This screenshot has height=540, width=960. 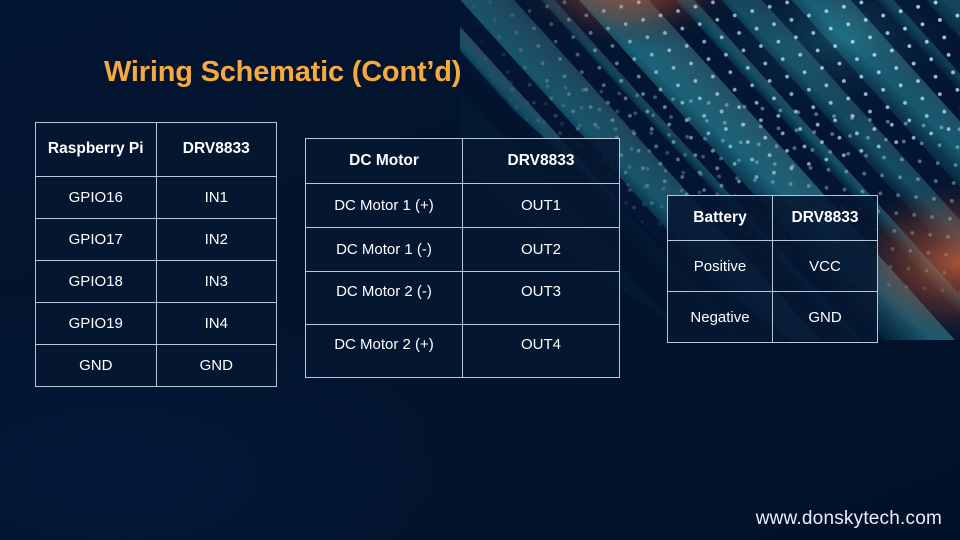 What do you see at coordinates (541, 205) in the screenshot?
I see `table-cell: OUT1` at bounding box center [541, 205].